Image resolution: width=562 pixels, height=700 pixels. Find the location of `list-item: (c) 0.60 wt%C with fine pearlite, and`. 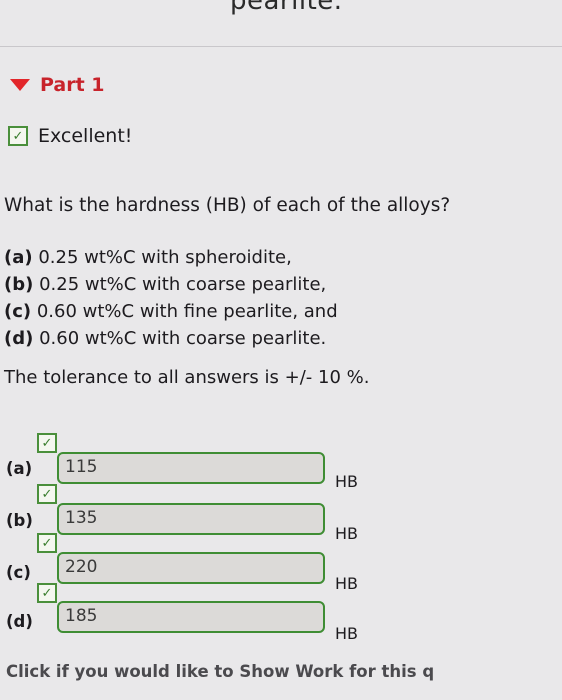

list-item: (c) 0.60 wt%C with fine pearlite, and is located at coordinates (171, 311).